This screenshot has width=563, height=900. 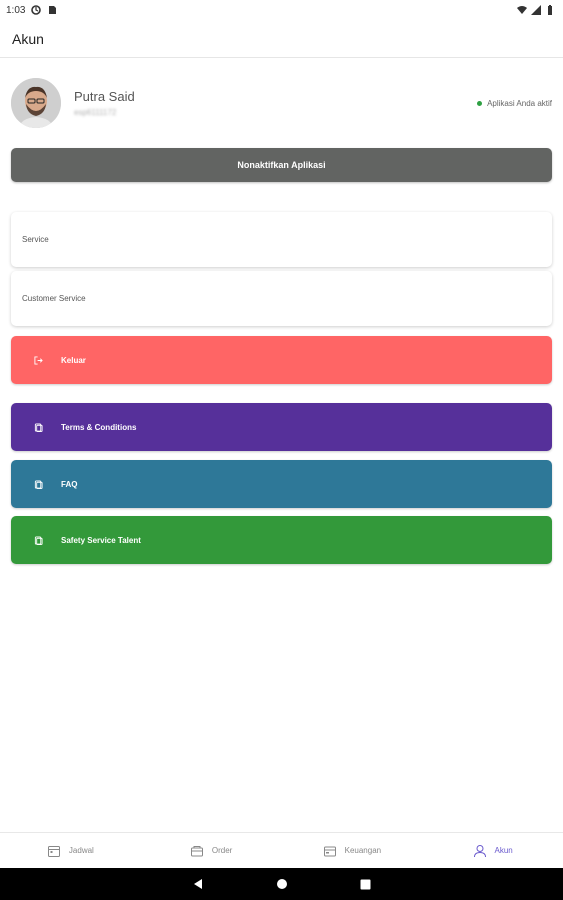 I want to click on calendar-icon, so click(x=54, y=851).